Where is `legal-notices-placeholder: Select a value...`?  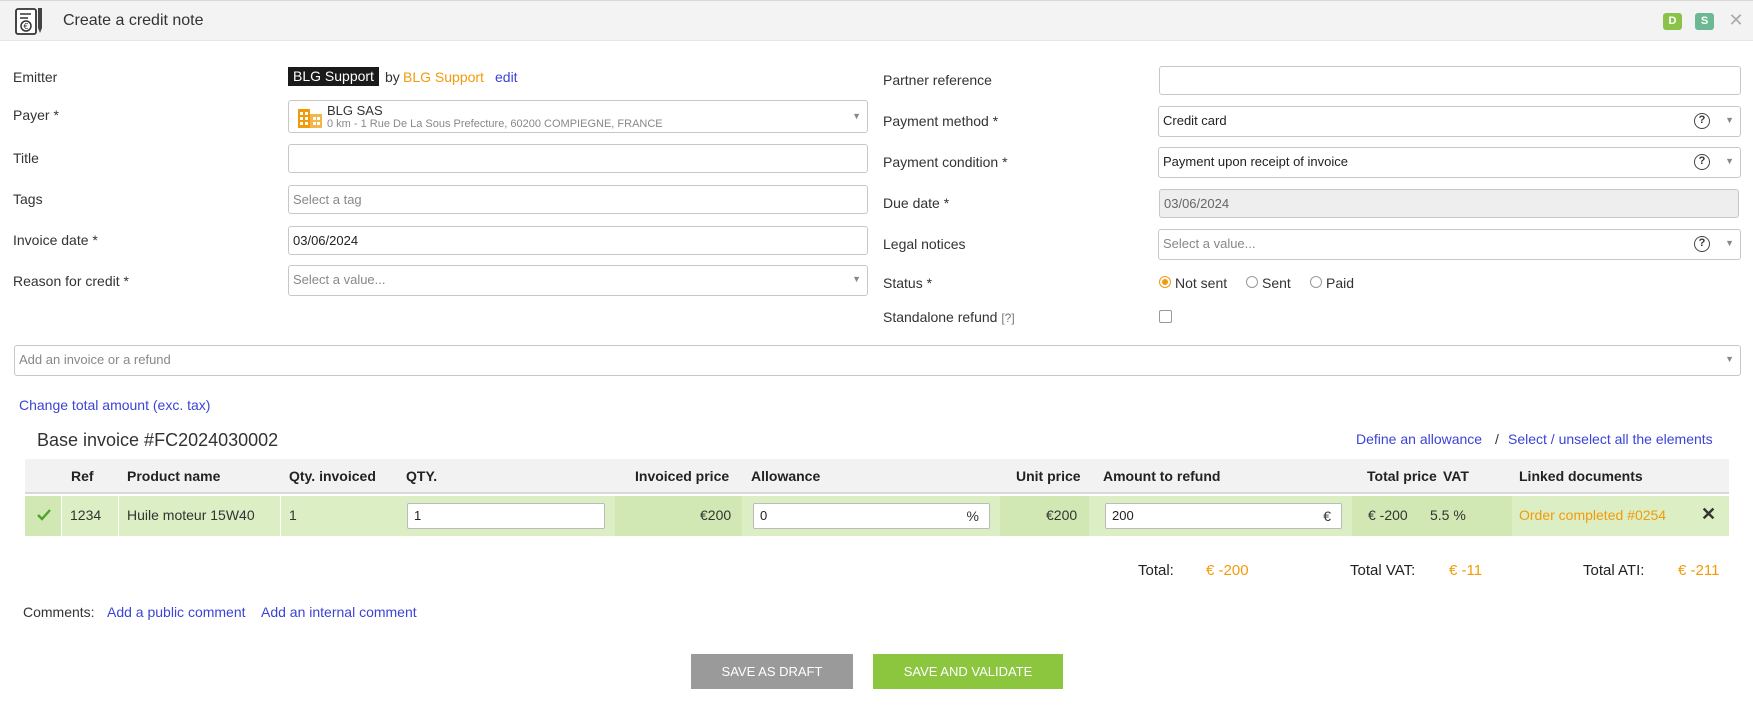 legal-notices-placeholder: Select a value... is located at coordinates (1209, 243).